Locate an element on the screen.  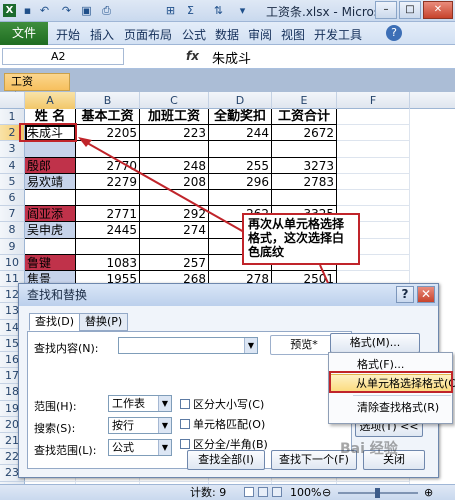
find-what-input: ▼ is located at coordinates (188, 345).